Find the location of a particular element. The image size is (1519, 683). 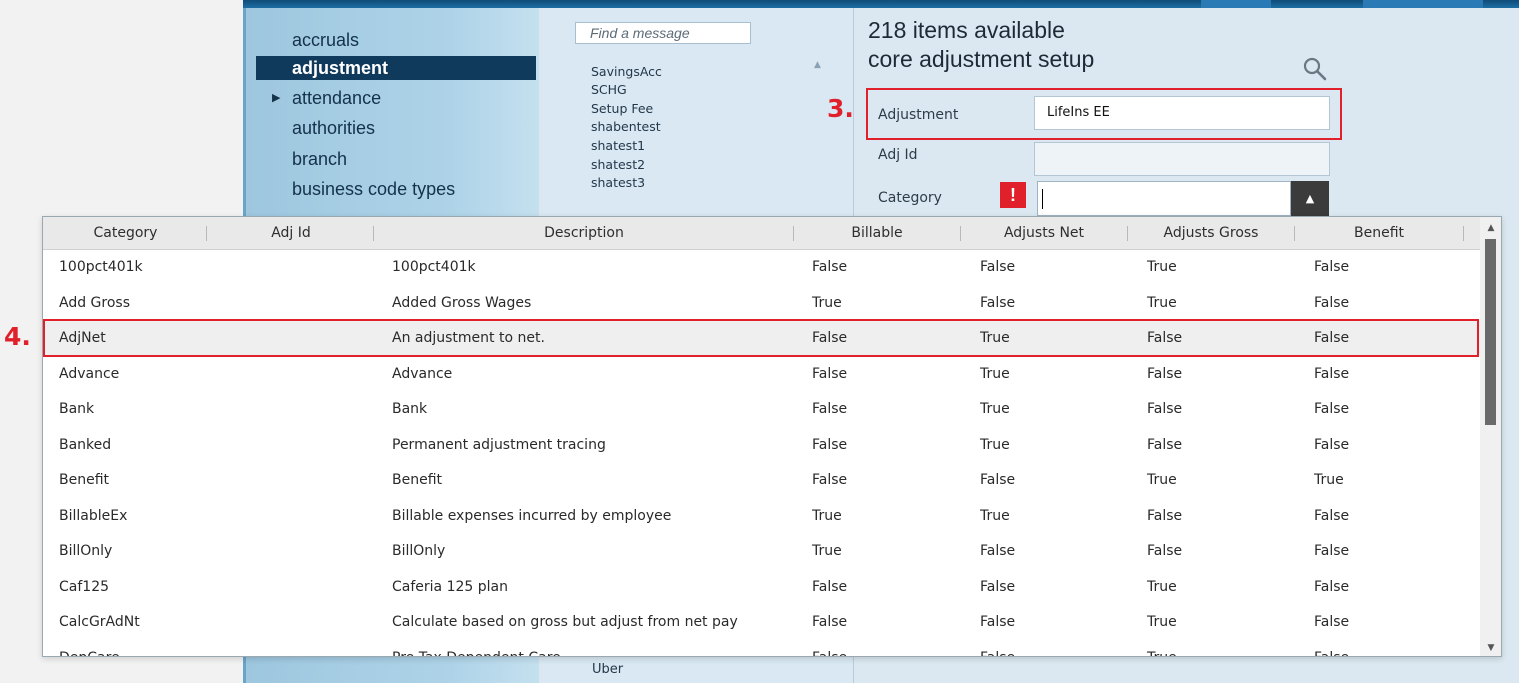

cell-billable: True is located at coordinates (827, 302).